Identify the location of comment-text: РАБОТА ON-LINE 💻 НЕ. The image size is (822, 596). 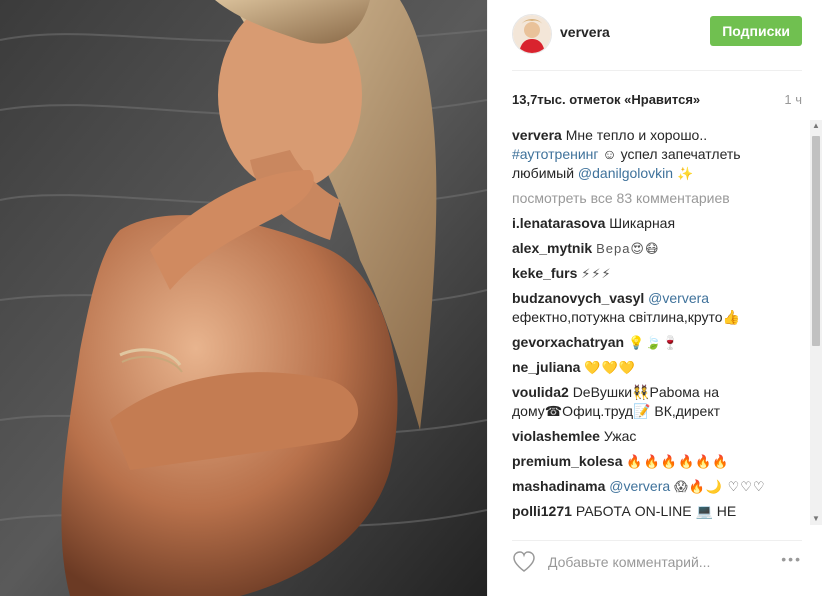
(656, 511).